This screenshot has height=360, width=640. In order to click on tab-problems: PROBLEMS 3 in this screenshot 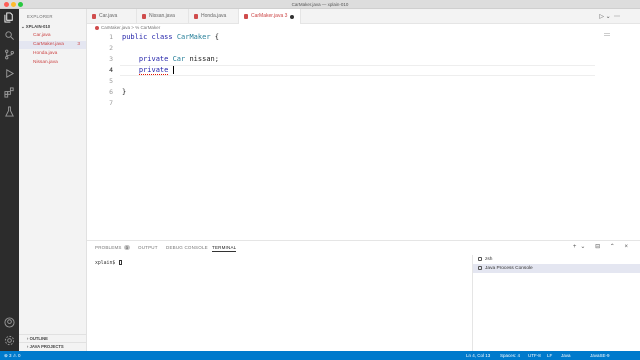, I will do `click(113, 247)`.